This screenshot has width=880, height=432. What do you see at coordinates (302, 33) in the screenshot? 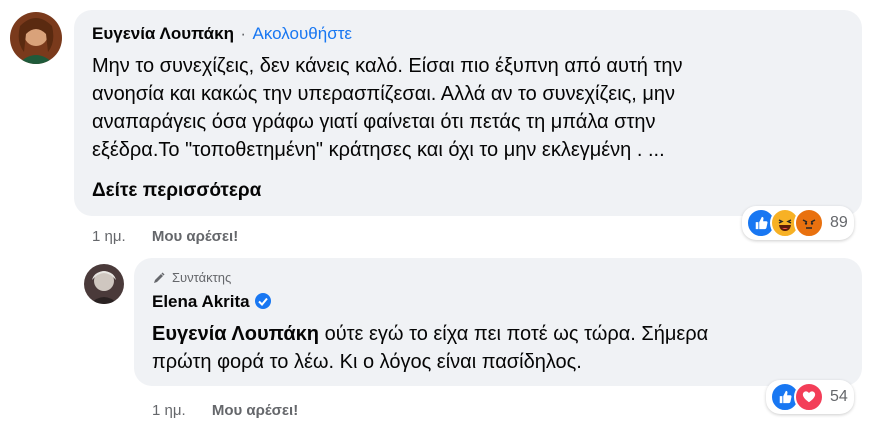
I see `follow-link: Ακολουθήστε` at bounding box center [302, 33].